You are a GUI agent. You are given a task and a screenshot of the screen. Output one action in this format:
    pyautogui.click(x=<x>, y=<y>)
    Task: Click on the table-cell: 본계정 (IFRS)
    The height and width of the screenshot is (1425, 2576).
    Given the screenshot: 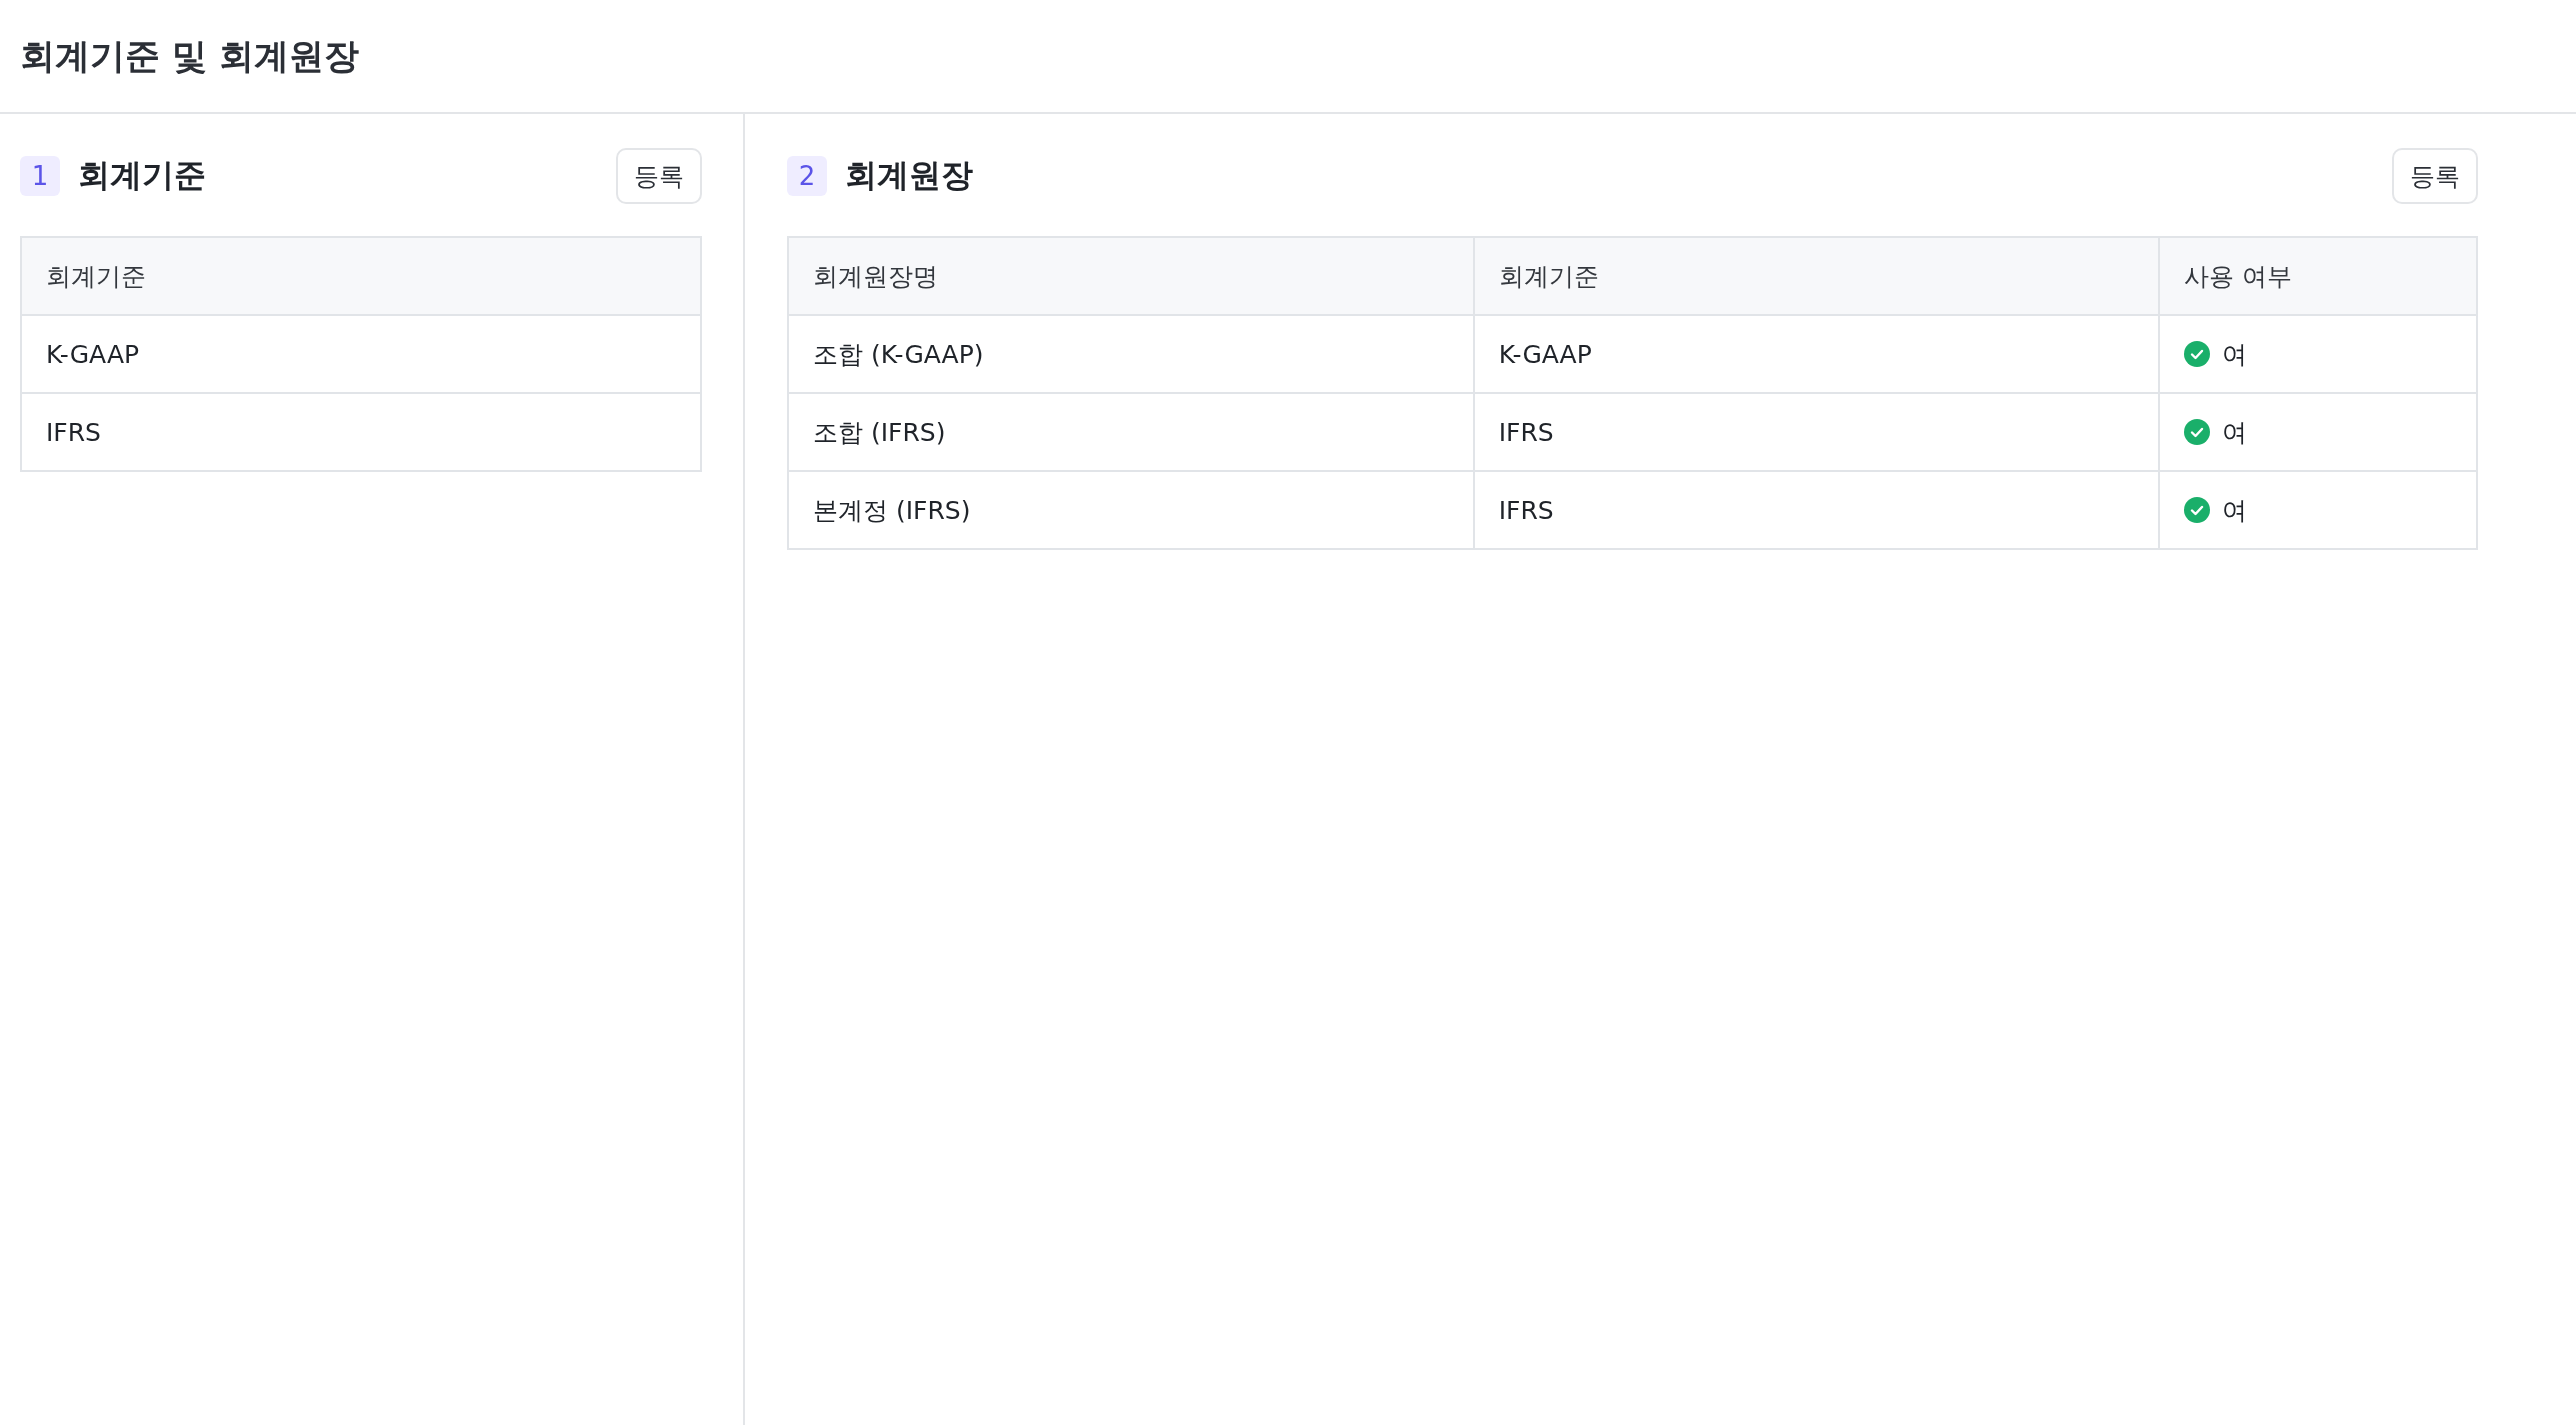 What is the action you would take?
    pyautogui.click(x=1131, y=510)
    